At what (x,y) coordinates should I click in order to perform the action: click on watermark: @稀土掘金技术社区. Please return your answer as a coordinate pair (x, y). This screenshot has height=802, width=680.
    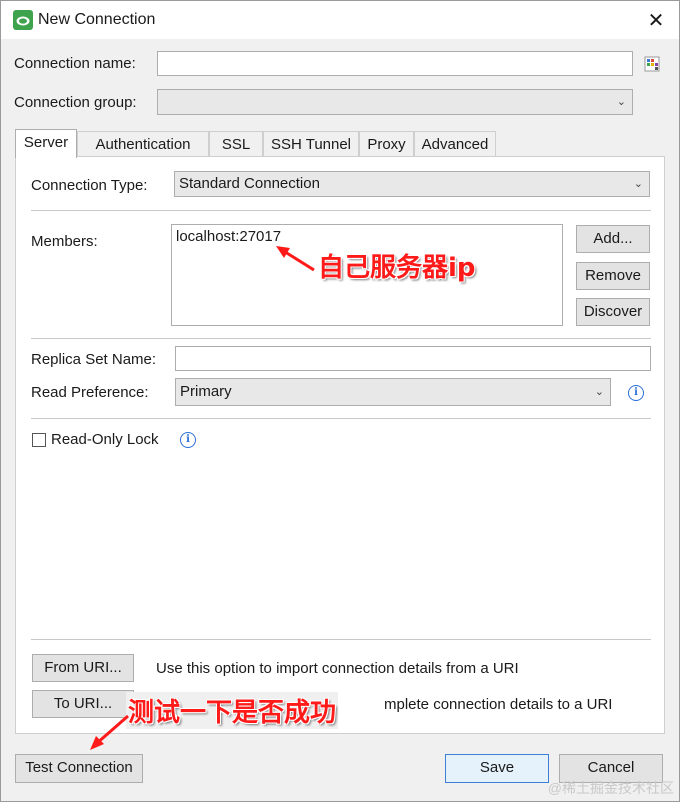
    Looking at the image, I should click on (610, 788).